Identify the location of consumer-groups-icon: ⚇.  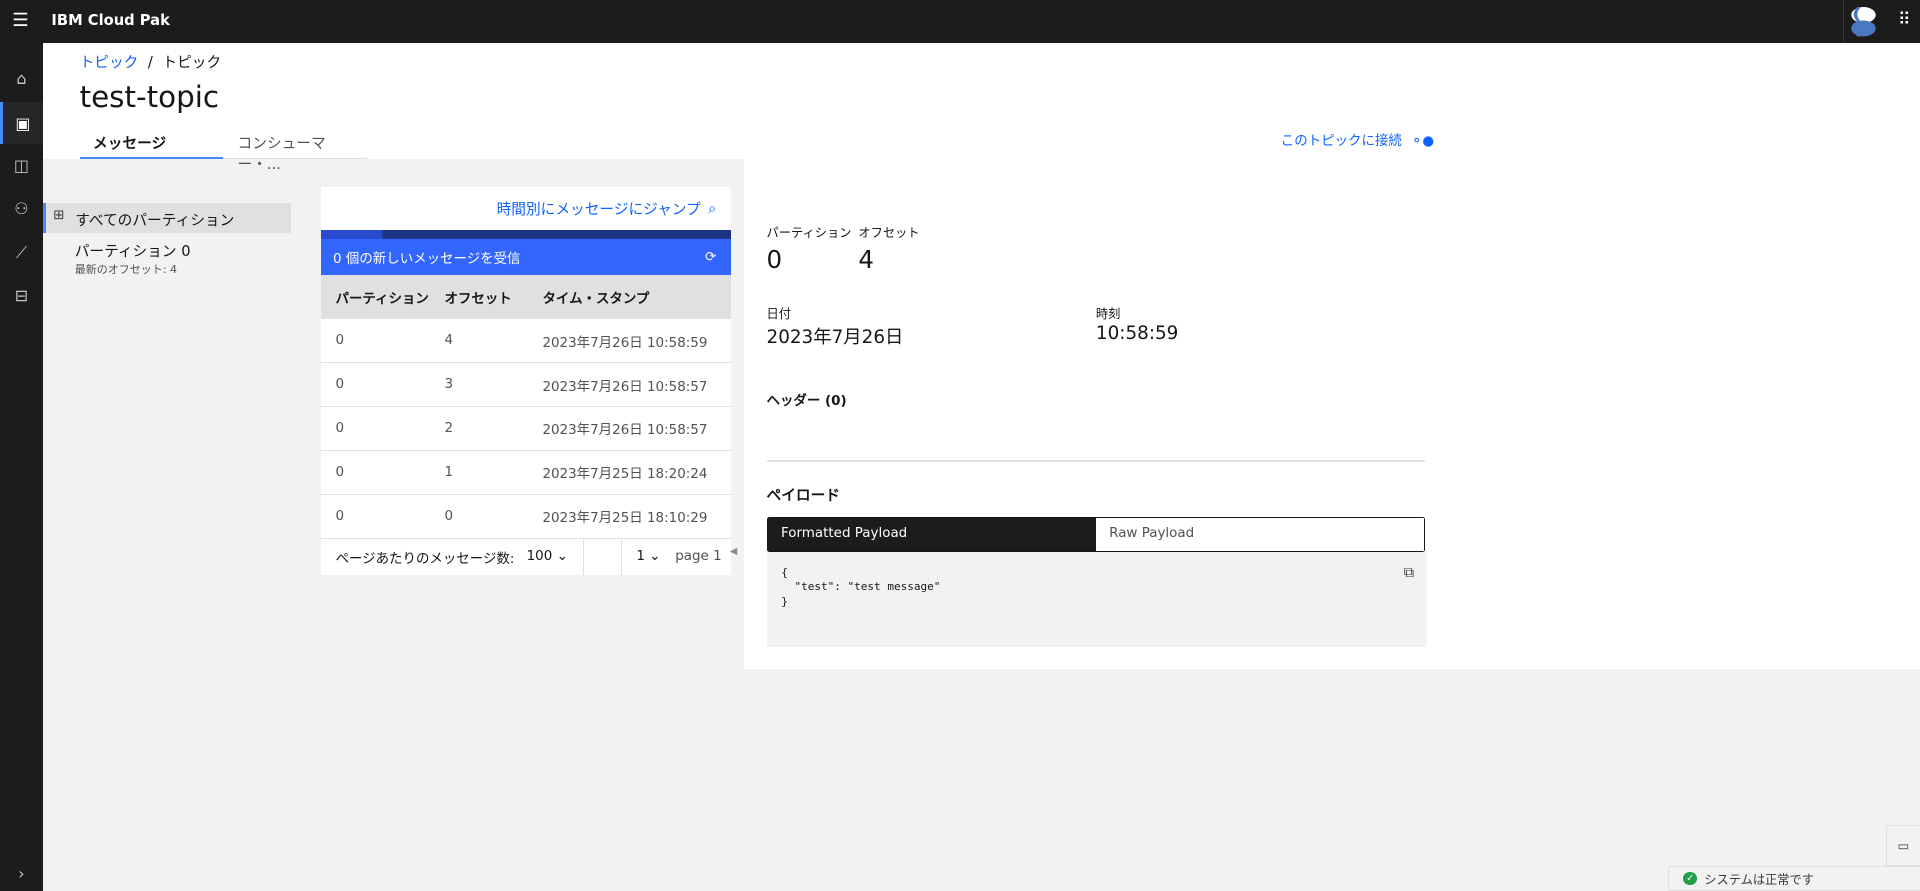
(21, 208).